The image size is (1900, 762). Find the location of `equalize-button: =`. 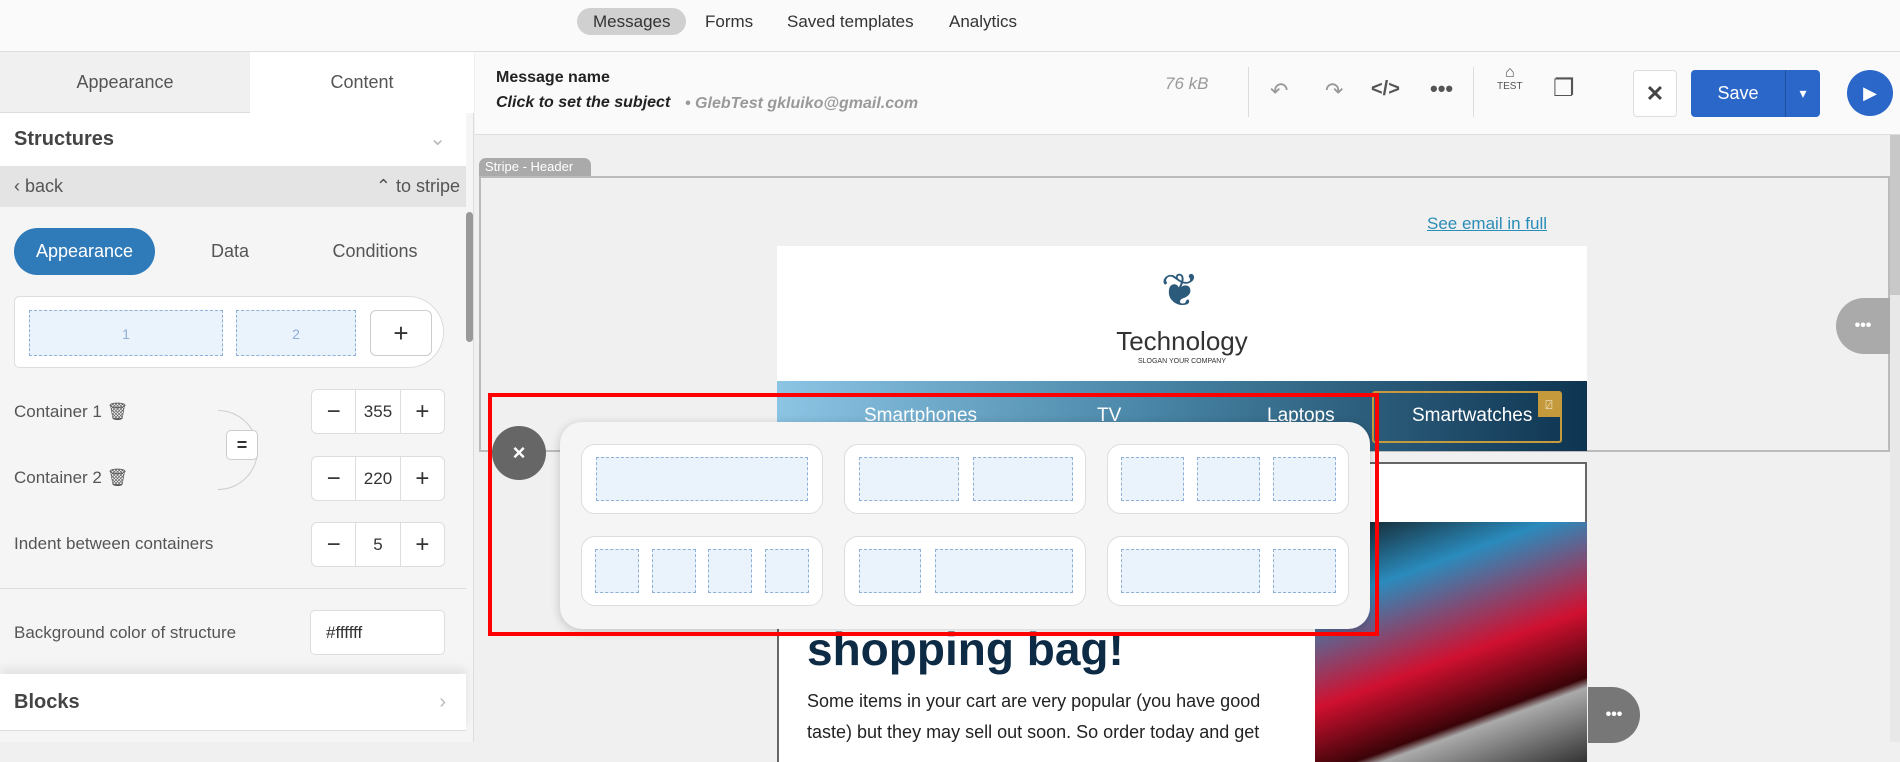

equalize-button: = is located at coordinates (242, 445).